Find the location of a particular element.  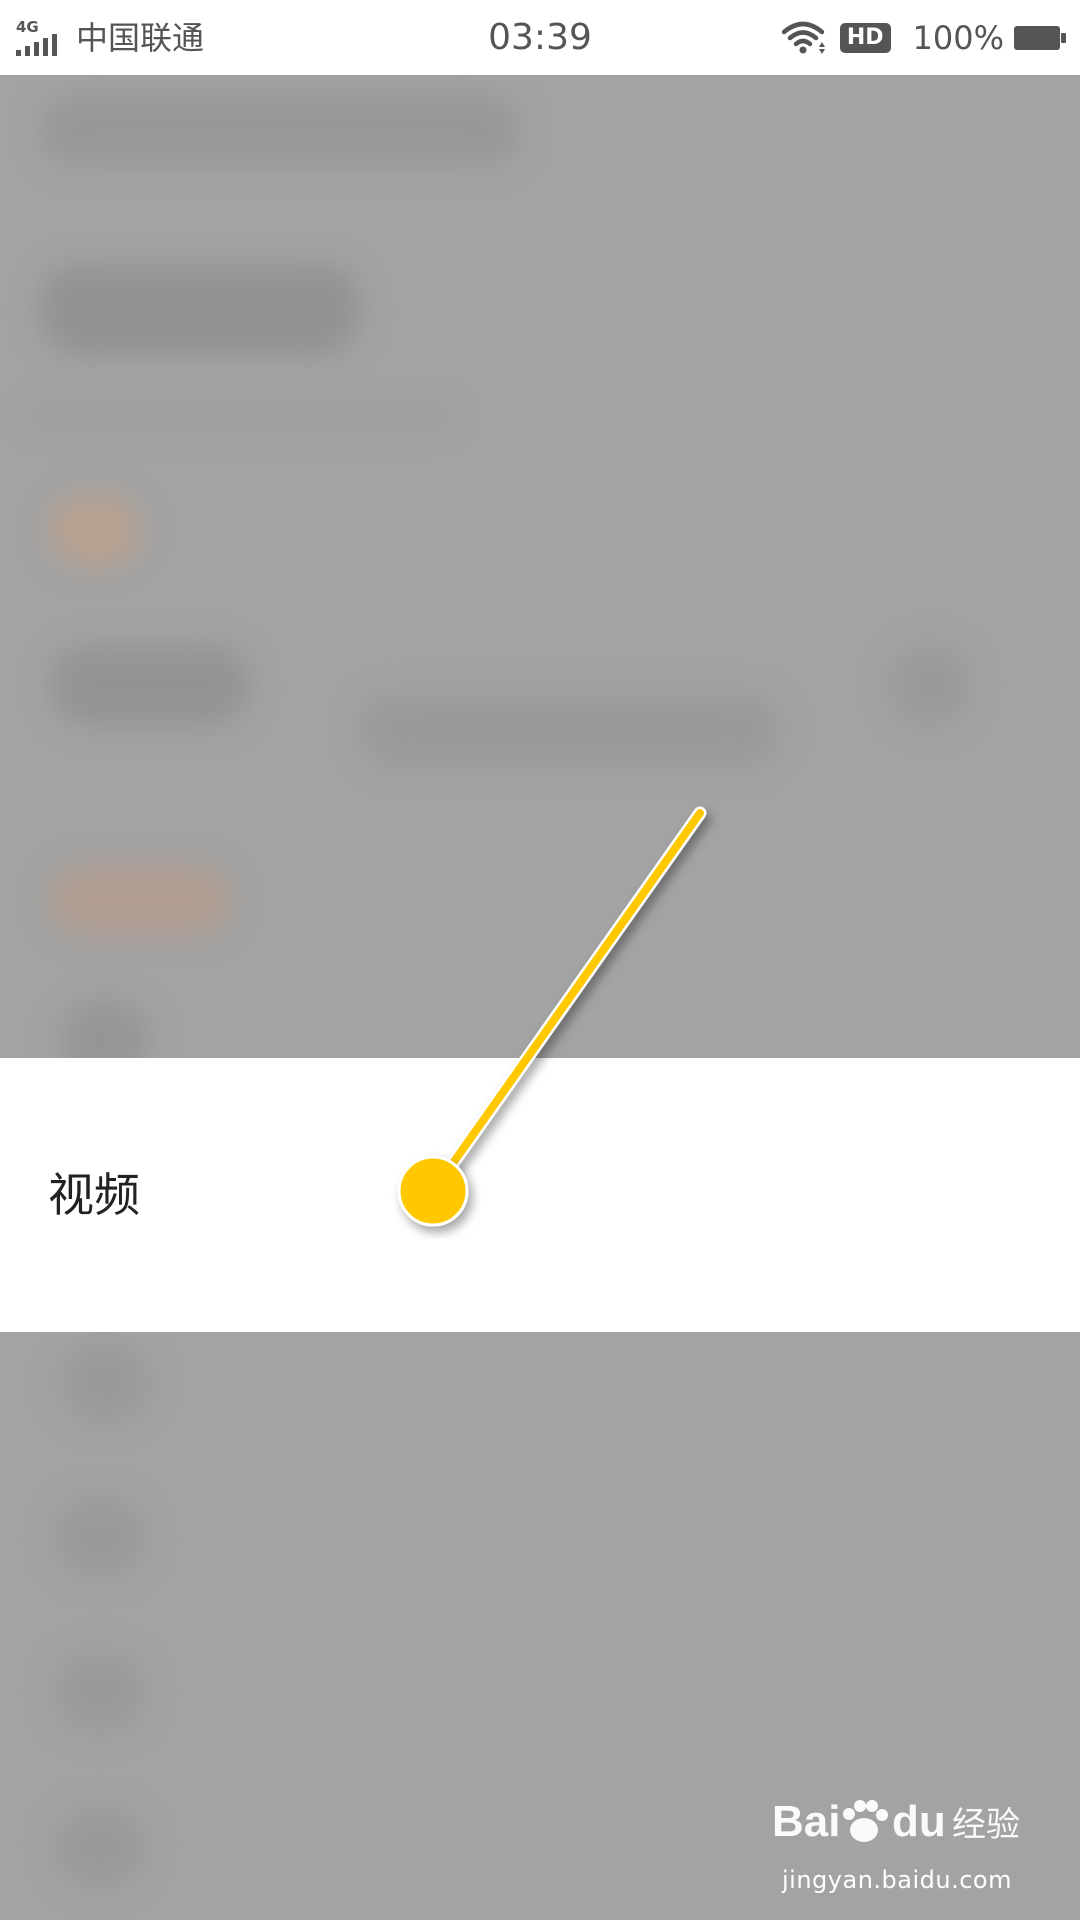

svg-text: du is located at coordinates (919, 1821).